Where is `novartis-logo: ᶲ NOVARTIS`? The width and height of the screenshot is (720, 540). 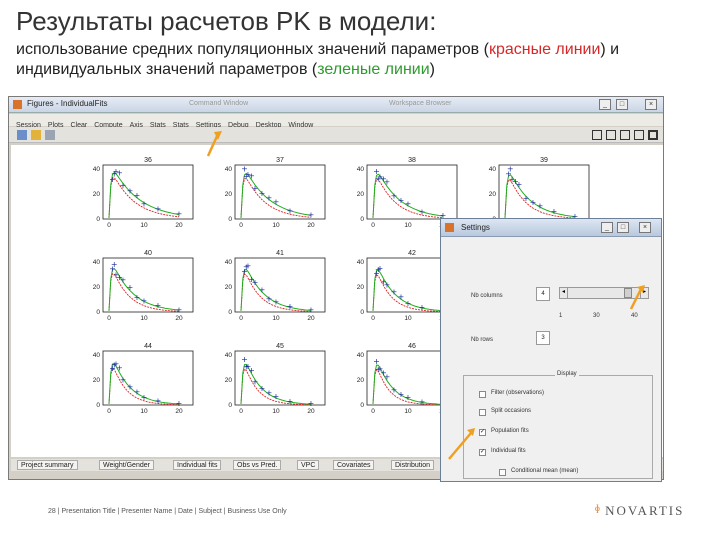 novartis-logo: ᶲ NOVARTIS is located at coordinates (639, 511).